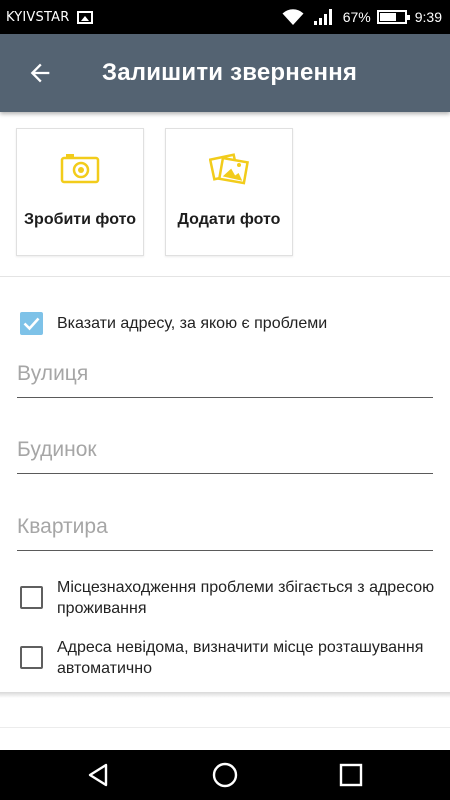 The image size is (450, 800). I want to click on same-as-residence-checkbox, so click(31, 597).